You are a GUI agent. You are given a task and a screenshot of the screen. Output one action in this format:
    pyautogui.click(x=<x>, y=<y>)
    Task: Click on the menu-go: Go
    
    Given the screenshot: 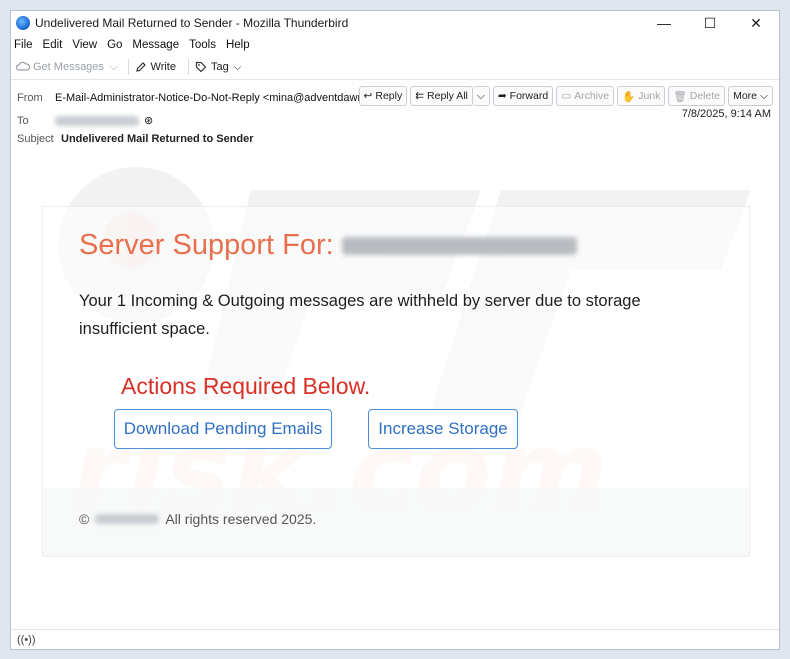 What is the action you would take?
    pyautogui.click(x=114, y=45)
    